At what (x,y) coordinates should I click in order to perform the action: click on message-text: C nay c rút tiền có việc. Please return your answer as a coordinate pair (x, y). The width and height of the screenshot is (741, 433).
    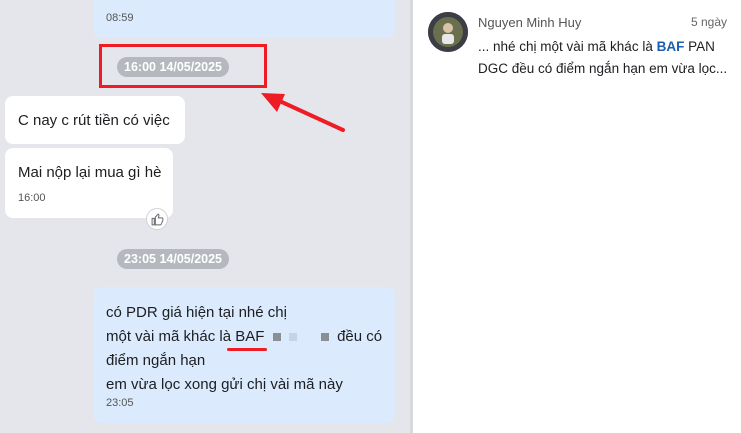
    Looking at the image, I should click on (94, 120).